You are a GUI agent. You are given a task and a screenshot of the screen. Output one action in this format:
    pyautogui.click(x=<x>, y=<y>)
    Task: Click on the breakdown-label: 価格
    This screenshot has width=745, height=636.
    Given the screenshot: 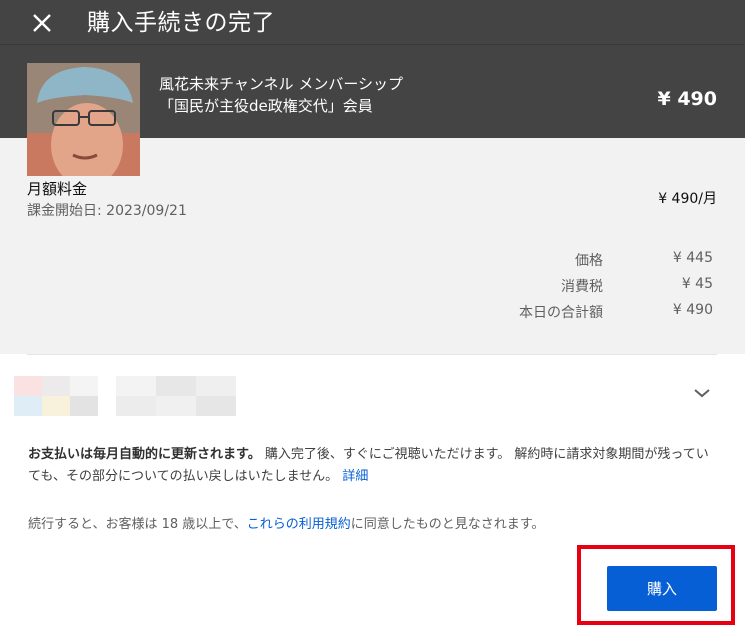 What is the action you would take?
    pyautogui.click(x=589, y=261)
    